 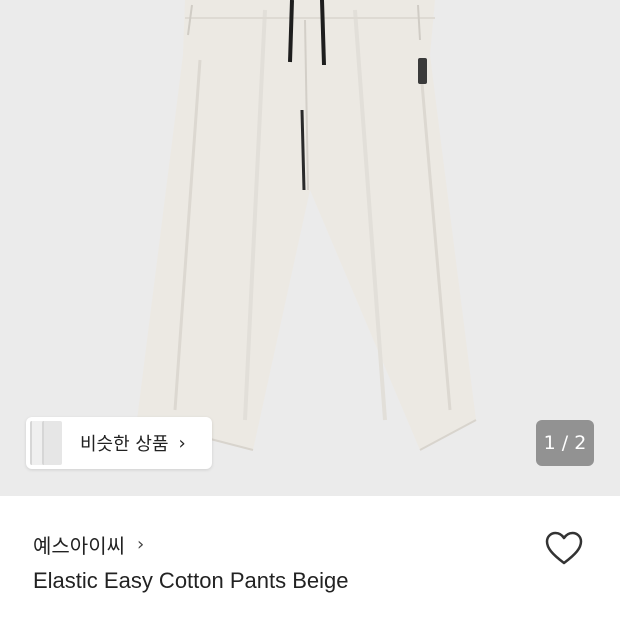 I want to click on brand-link: 예스아이씨 ›, so click(x=88, y=544).